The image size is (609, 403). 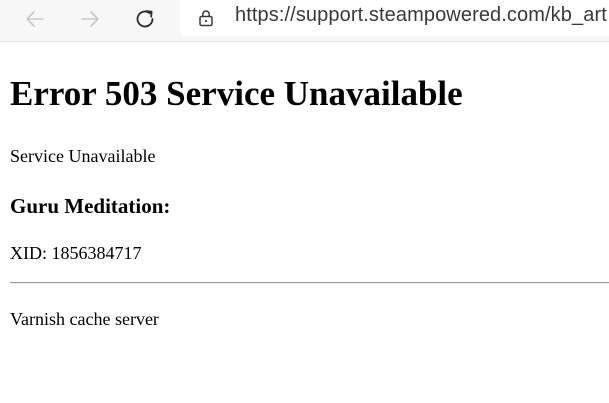 What do you see at coordinates (76, 253) in the screenshot?
I see `xid-text: XID: 1856384717` at bounding box center [76, 253].